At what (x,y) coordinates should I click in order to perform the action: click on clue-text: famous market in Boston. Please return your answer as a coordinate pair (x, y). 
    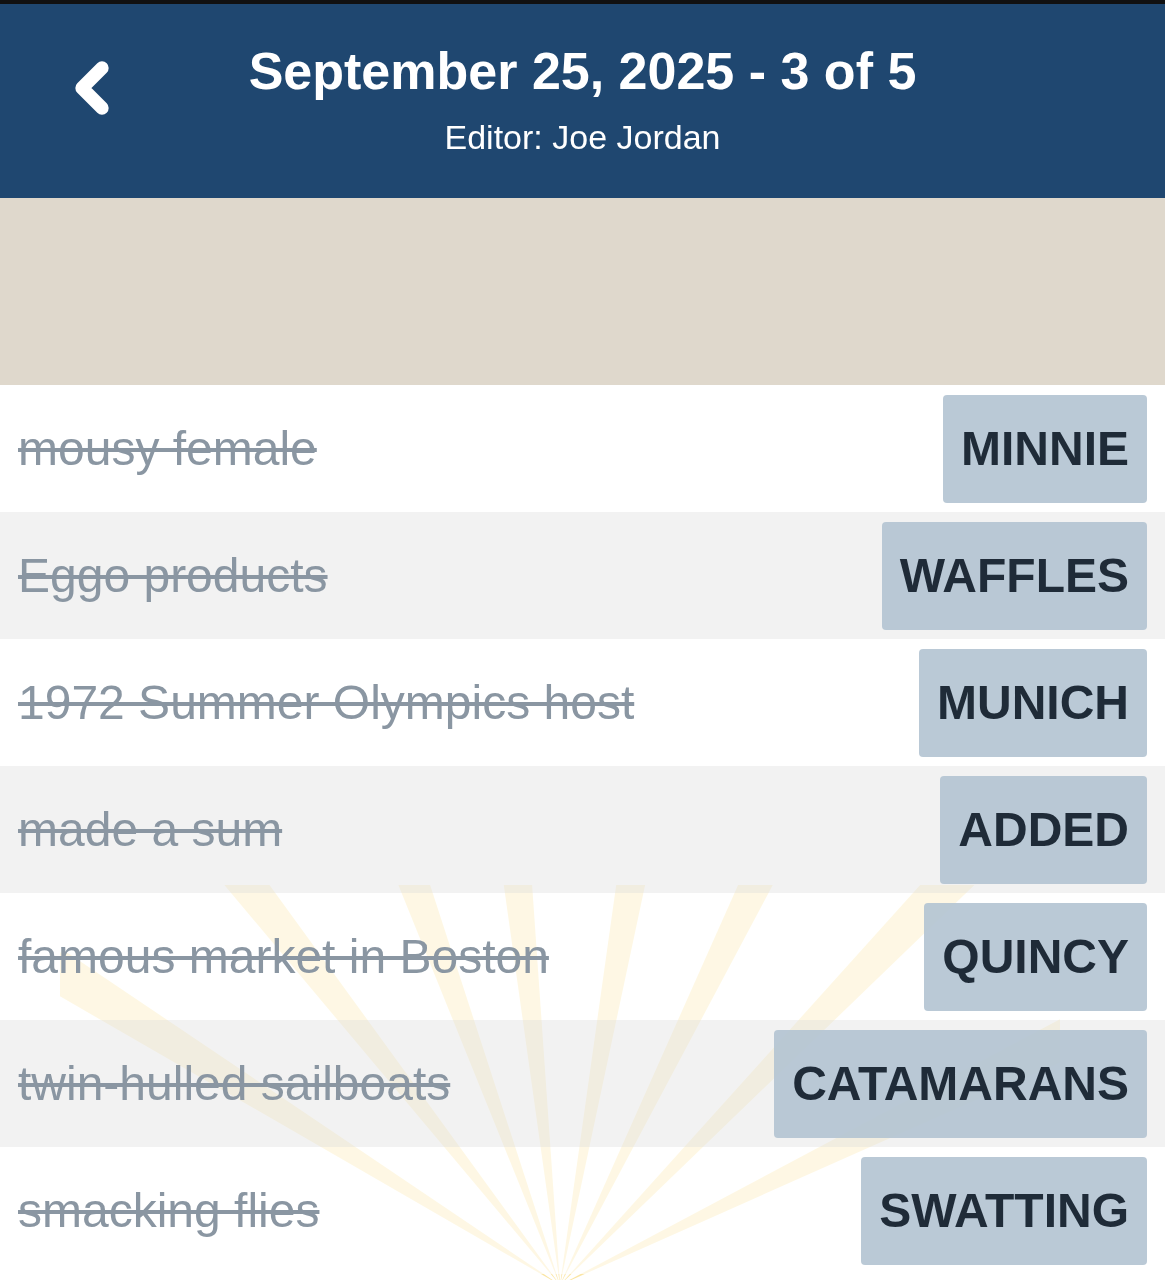
    Looking at the image, I should click on (283, 956).